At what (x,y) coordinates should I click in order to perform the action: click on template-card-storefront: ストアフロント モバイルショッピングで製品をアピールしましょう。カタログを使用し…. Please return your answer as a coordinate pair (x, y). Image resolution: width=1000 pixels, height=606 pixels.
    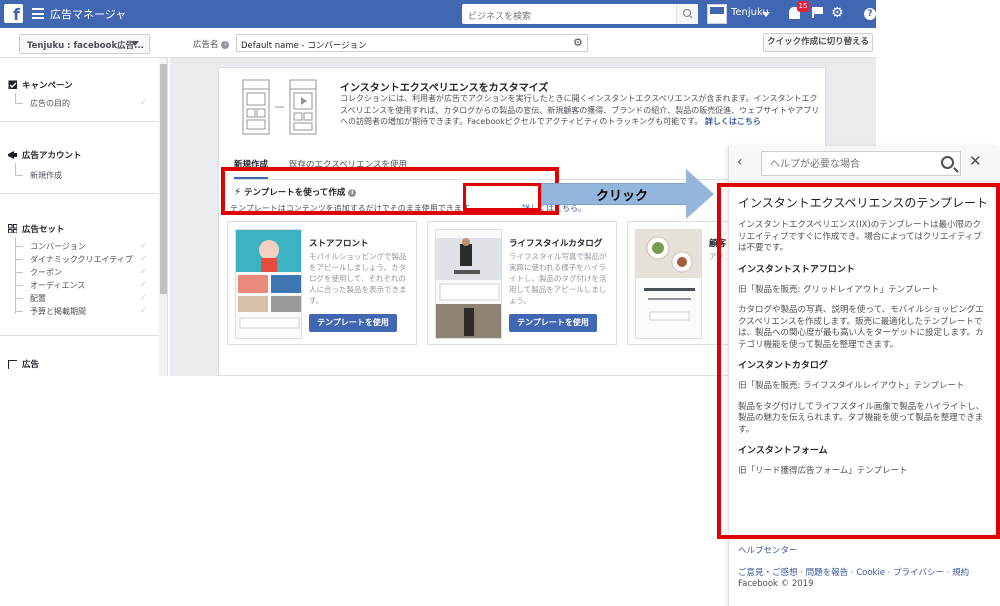
    Looking at the image, I should click on (322, 283).